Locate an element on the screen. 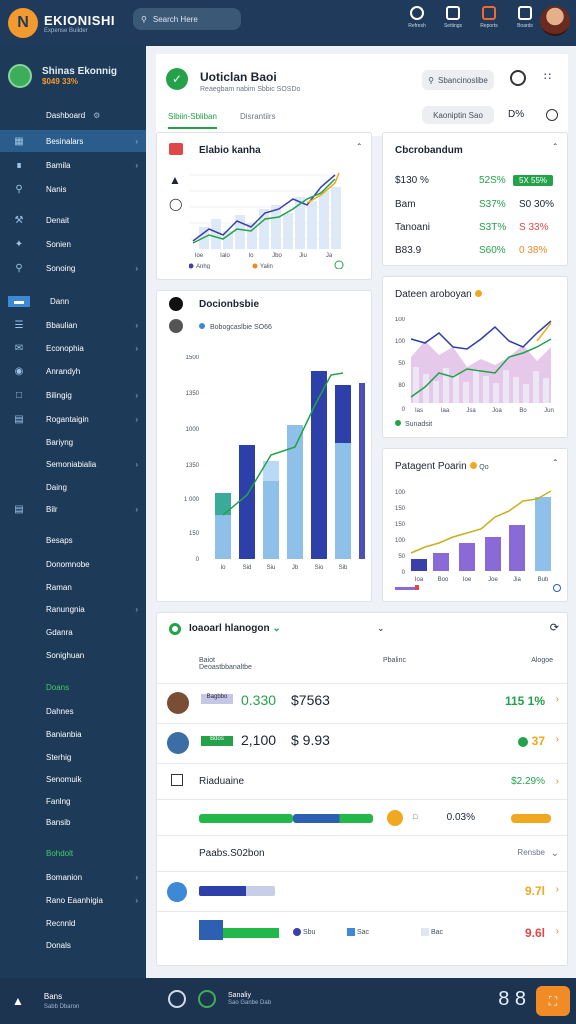 This screenshot has height=1024, width=576. table-row: Sbu Sac Bac 9.6l › is located at coordinates (362, 935).